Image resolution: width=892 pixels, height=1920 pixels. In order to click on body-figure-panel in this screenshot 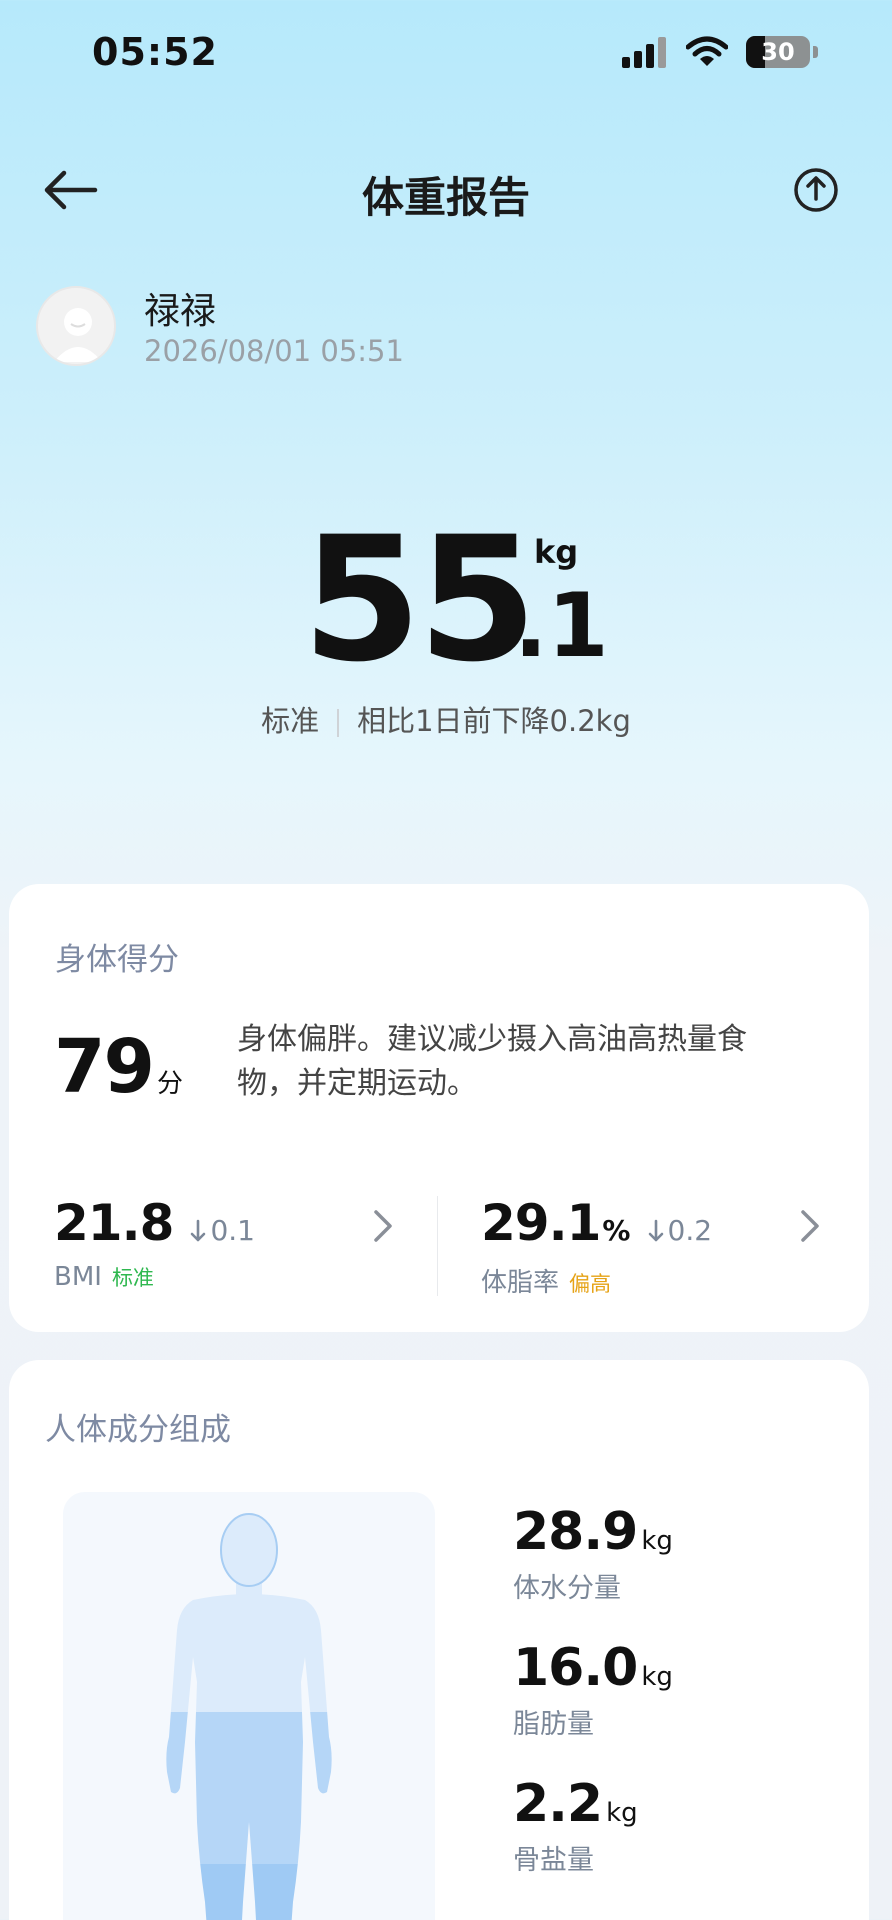, I will do `click(249, 1706)`.